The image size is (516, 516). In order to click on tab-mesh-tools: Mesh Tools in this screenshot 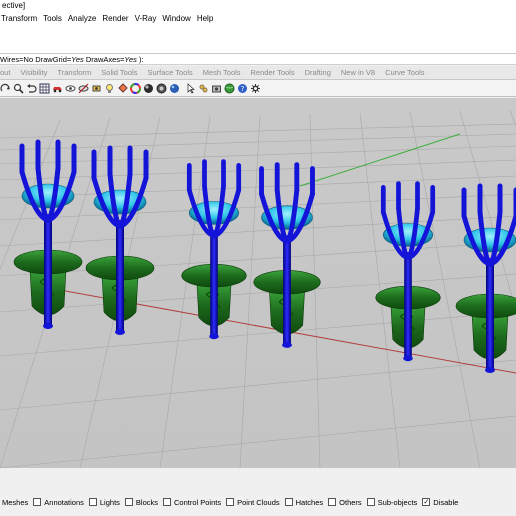, I will do `click(225, 73)`.